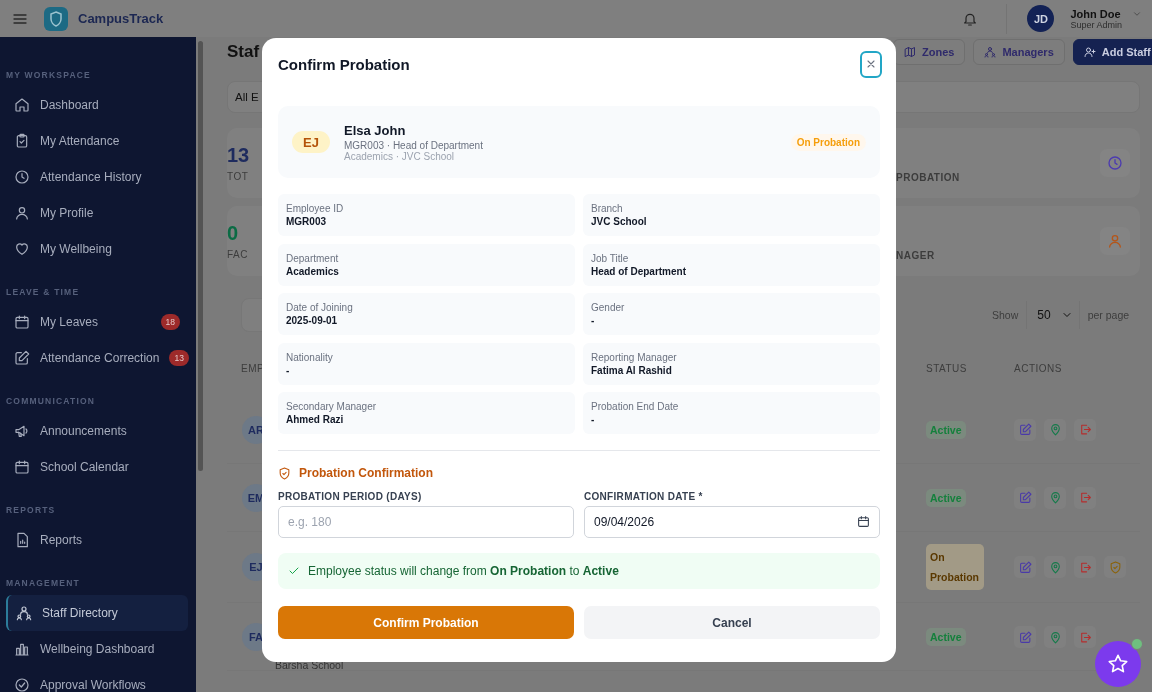  What do you see at coordinates (639, 271) in the screenshot?
I see `field-value: Head of Department` at bounding box center [639, 271].